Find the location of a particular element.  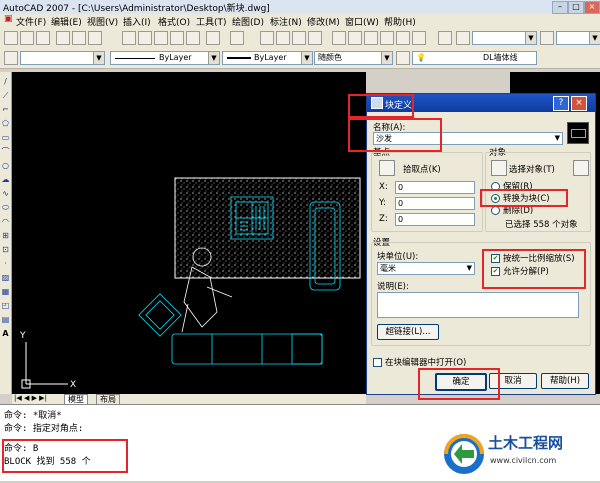

gradient-tool-icon: ▦ is located at coordinates (5, 292).